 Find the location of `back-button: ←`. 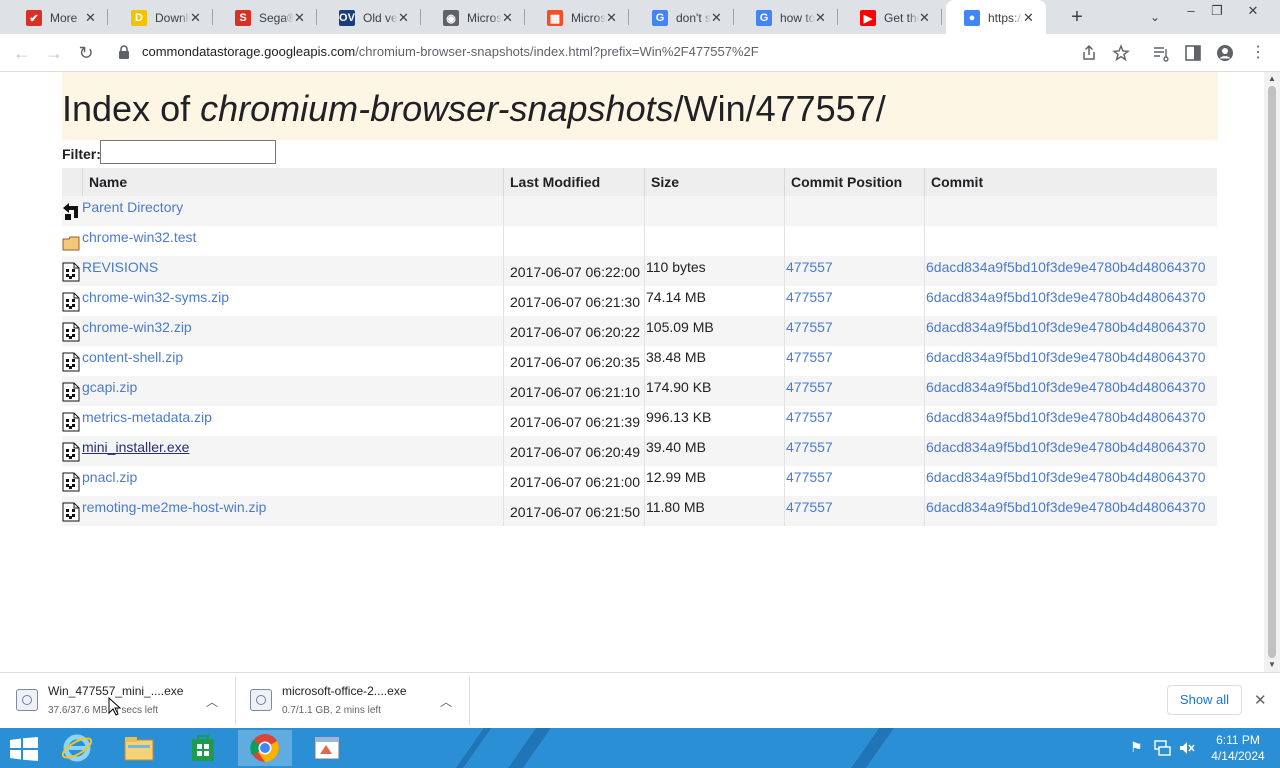

back-button: ← is located at coordinates (22, 53).